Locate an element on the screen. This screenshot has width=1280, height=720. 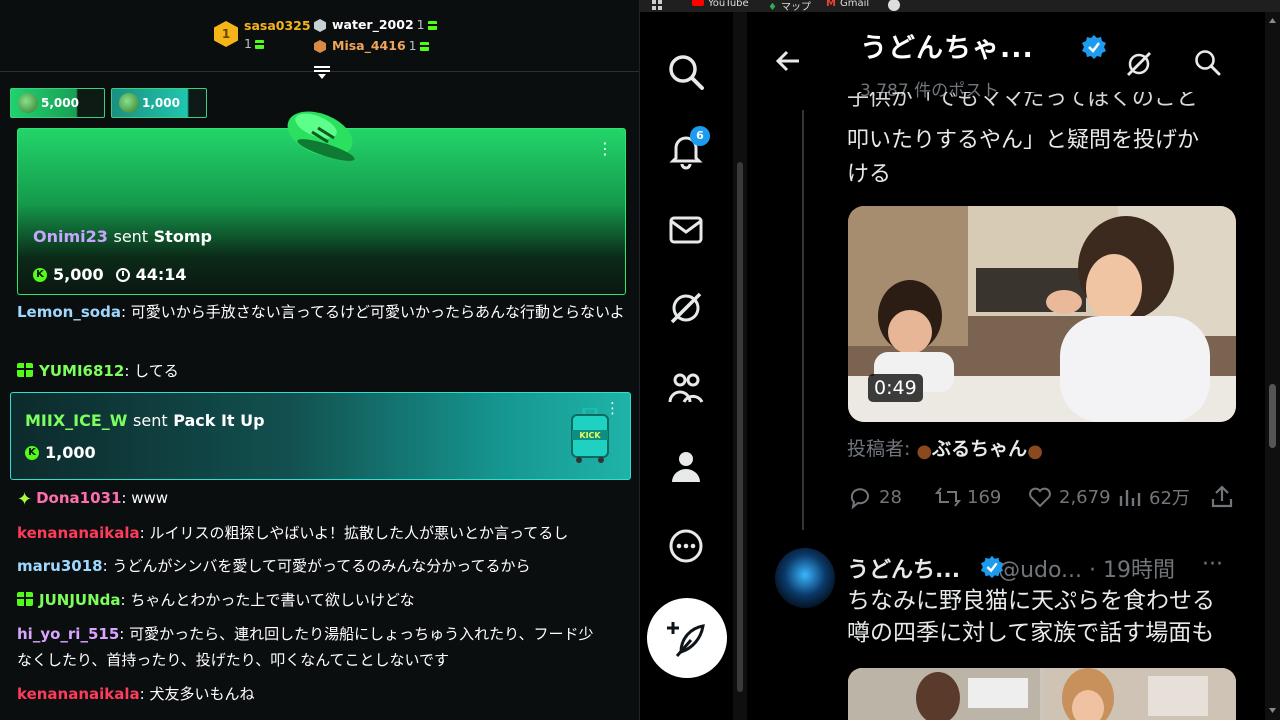
chat-message: maru3018: うどんがシンバを愛して可愛がってるのみんな分かってるから is located at coordinates (274, 566).